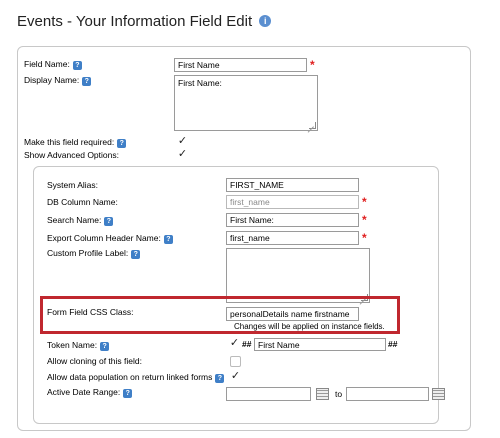 The height and width of the screenshot is (438, 500). I want to click on display-name-textarea: First Name:, so click(246, 103).